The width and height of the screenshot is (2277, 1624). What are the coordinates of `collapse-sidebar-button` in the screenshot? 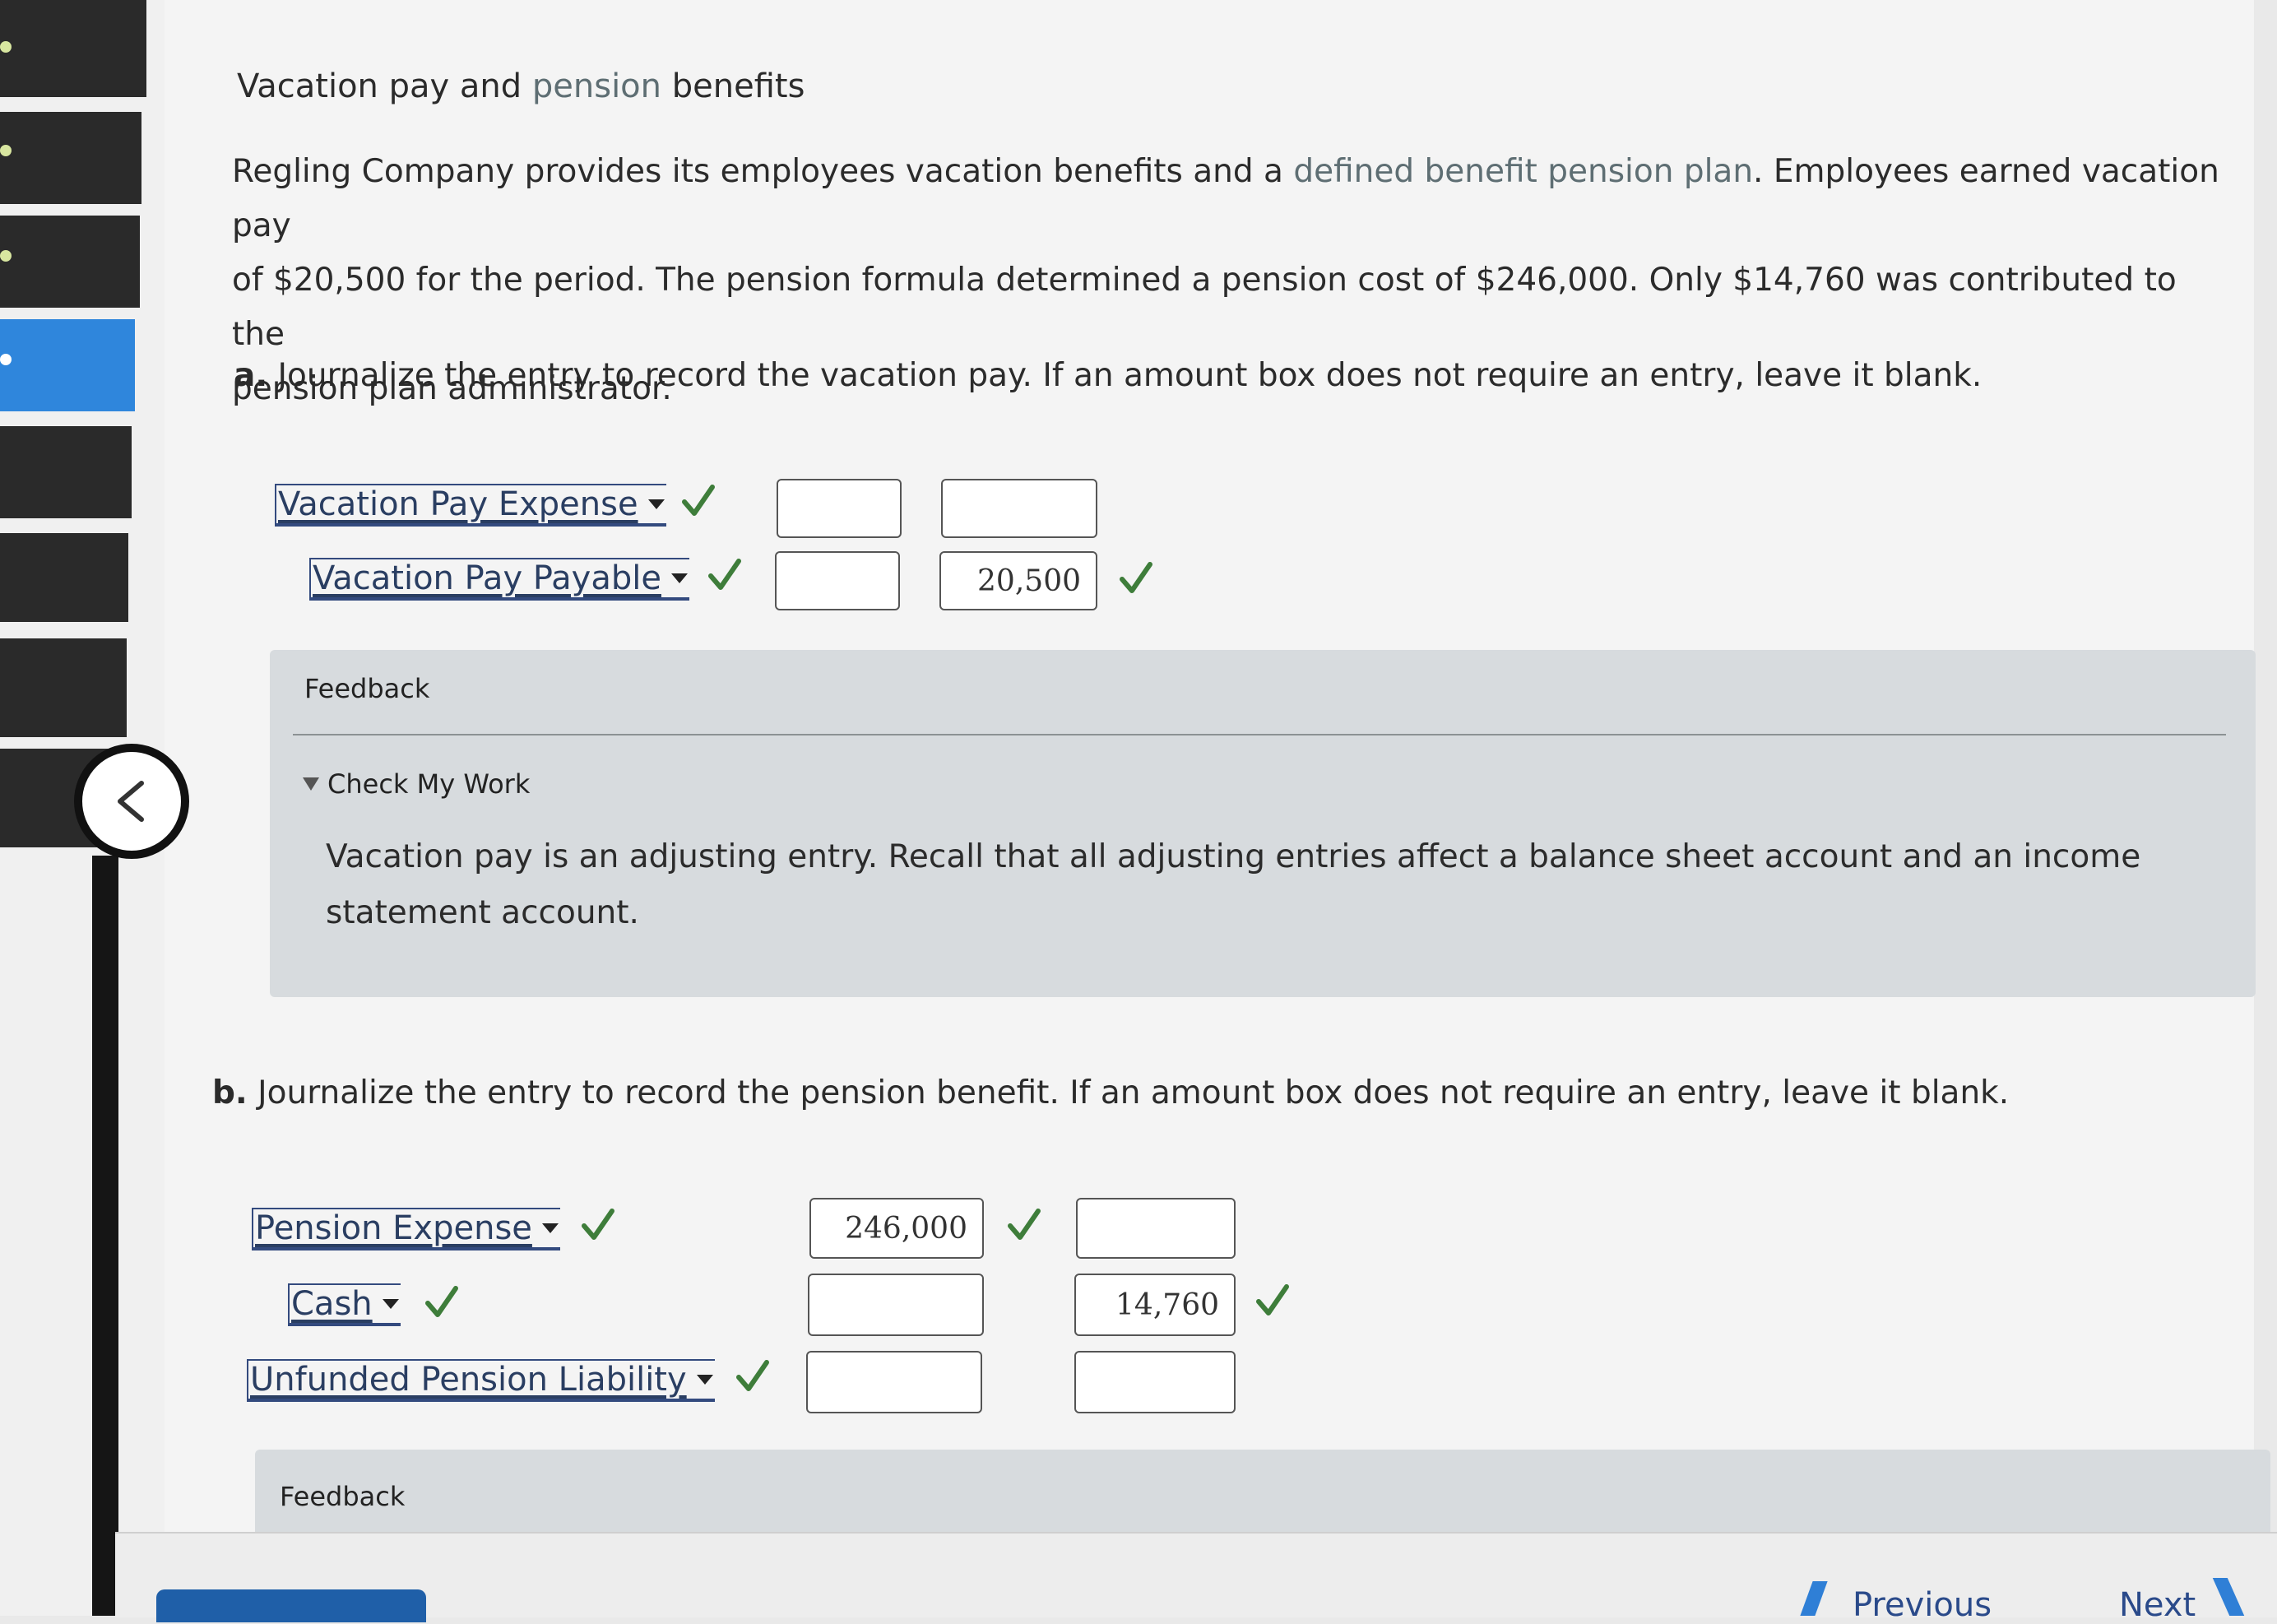 It's located at (131, 801).